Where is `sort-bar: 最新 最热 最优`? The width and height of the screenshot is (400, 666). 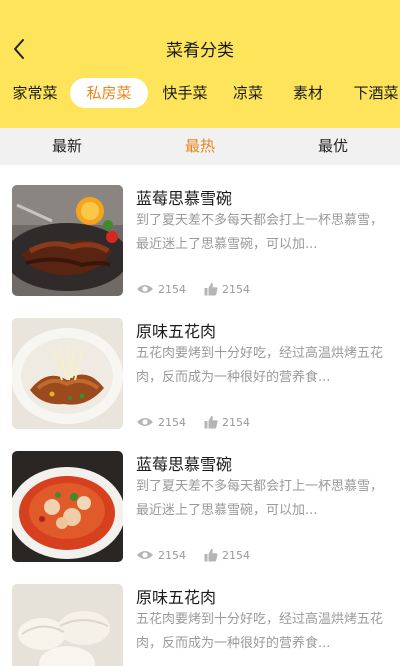 sort-bar: 最新 最热 最优 is located at coordinates (200, 146).